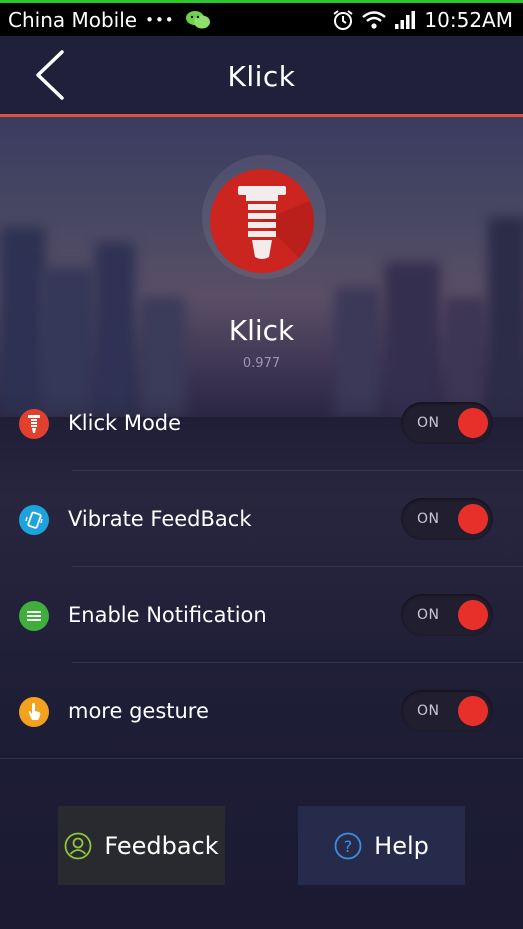  I want to click on wifi-icon, so click(374, 19).